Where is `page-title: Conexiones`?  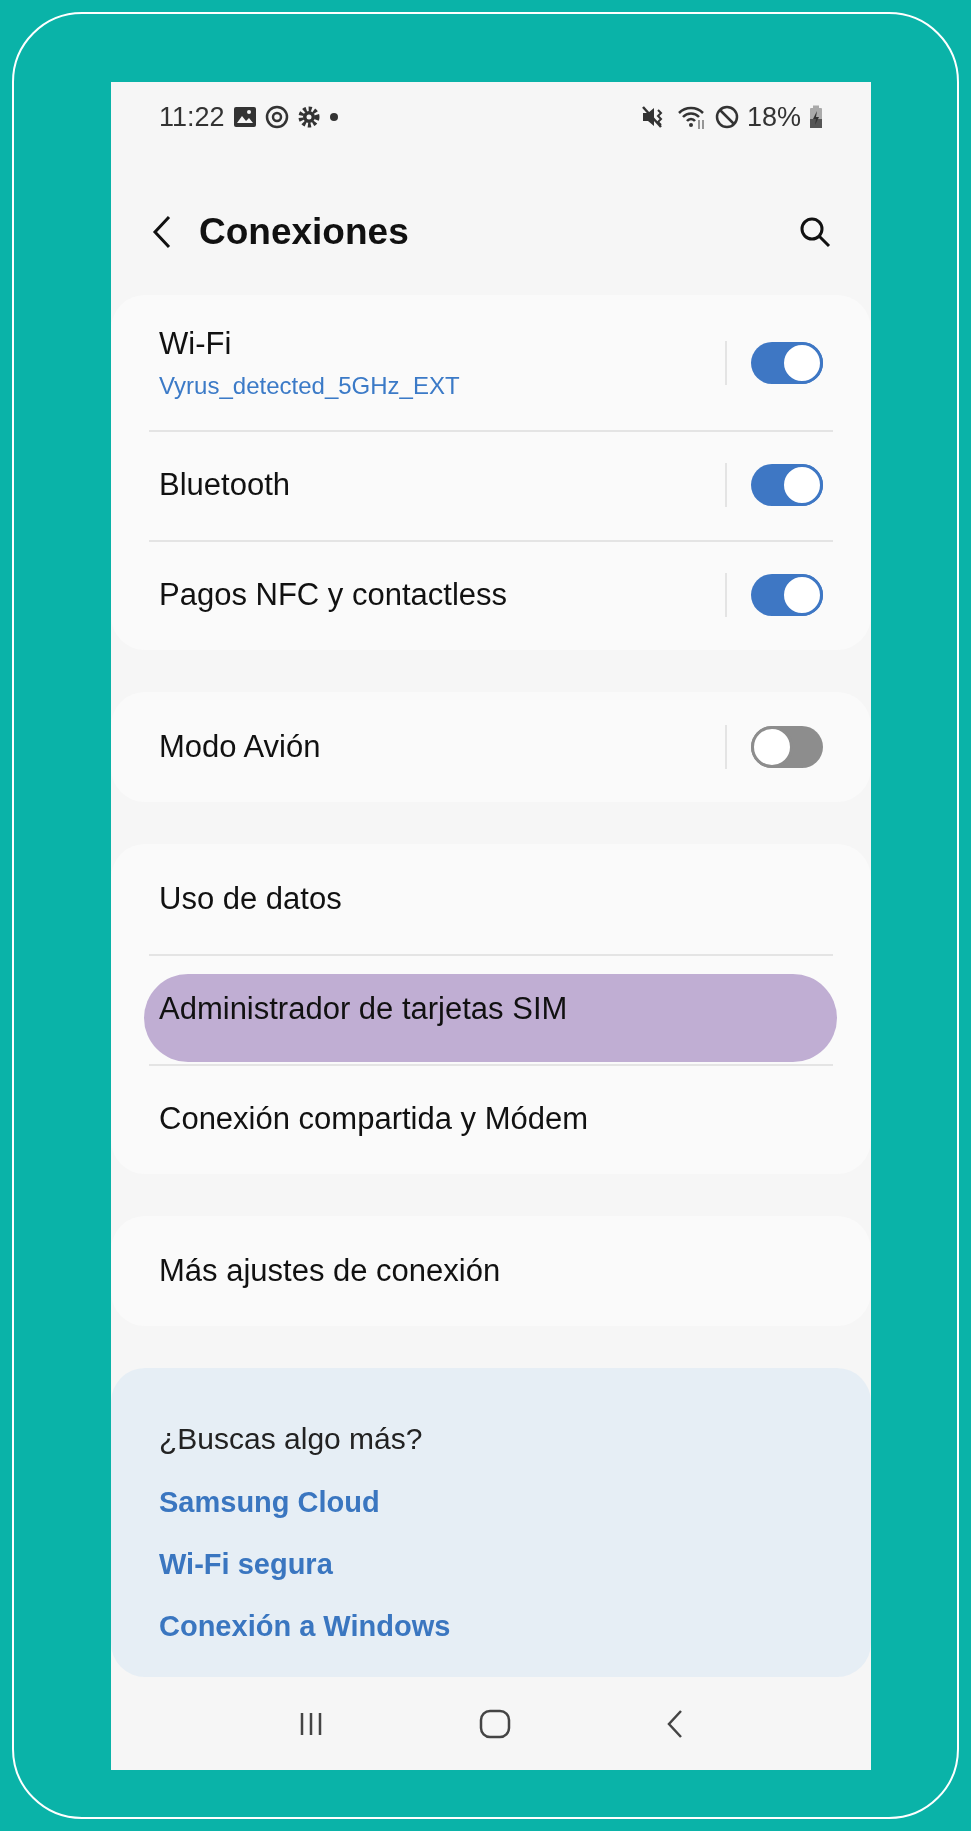
page-title: Conexiones is located at coordinates (304, 231).